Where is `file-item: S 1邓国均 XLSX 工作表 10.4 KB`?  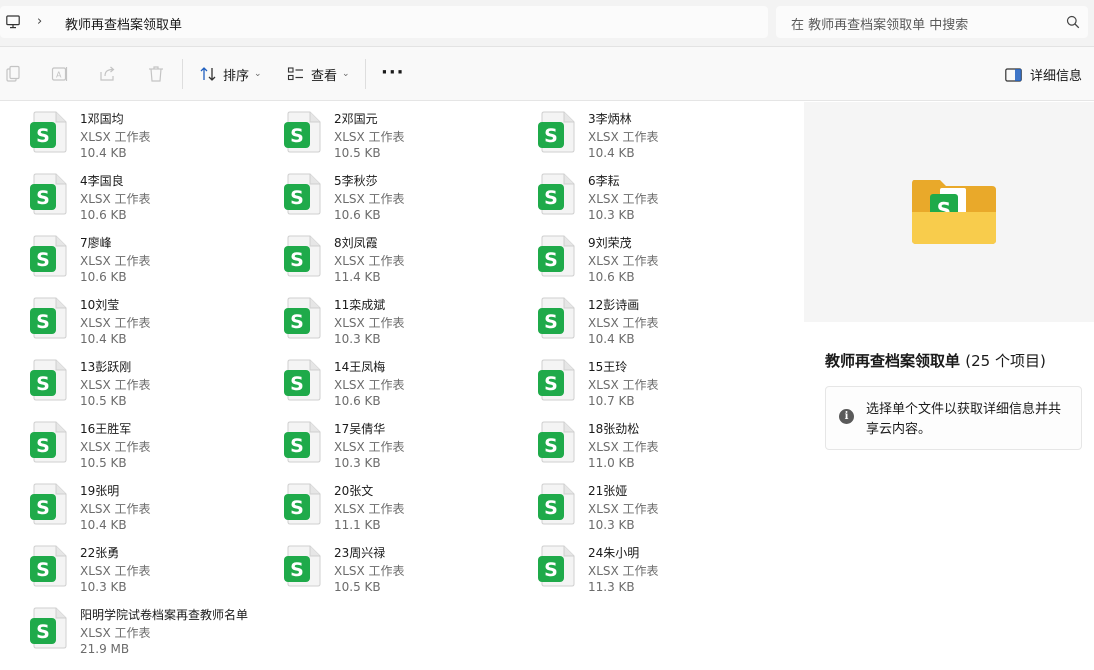
file-item: S 1邓国均 XLSX 工作表 10.4 KB is located at coordinates (150, 131).